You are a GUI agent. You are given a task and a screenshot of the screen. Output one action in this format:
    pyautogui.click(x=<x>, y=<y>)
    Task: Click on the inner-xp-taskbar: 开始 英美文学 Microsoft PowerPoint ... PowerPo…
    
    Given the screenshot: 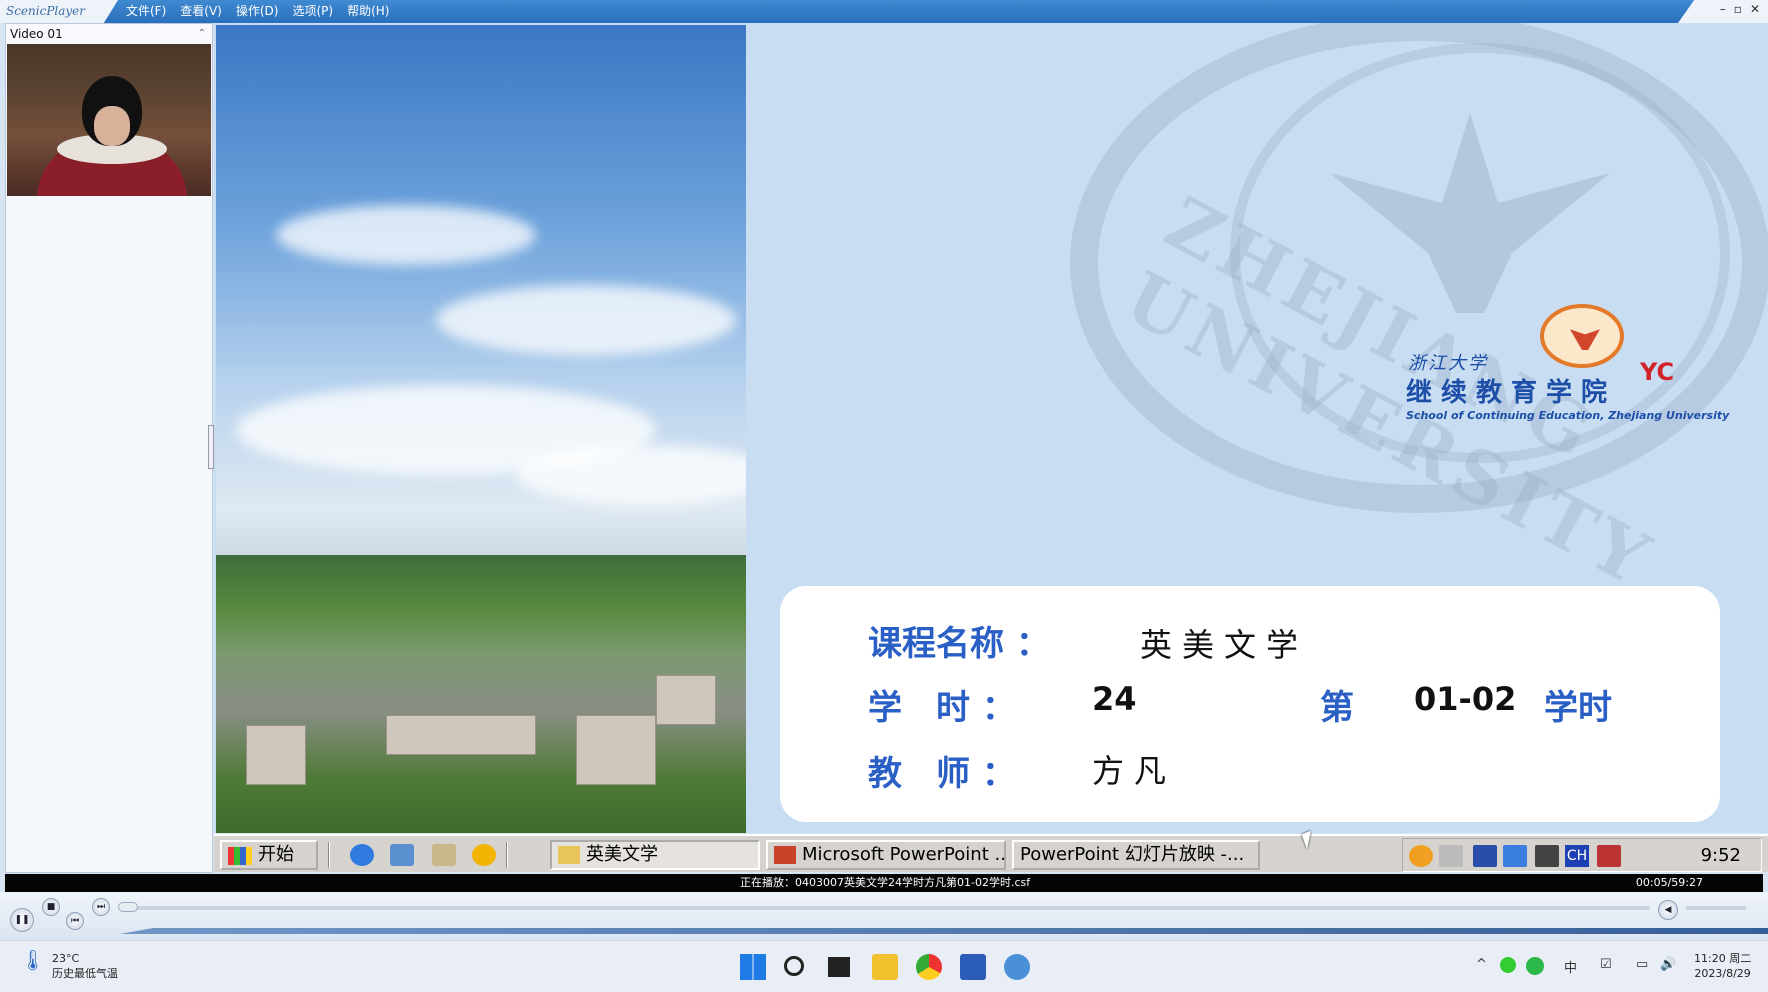 What is the action you would take?
    pyautogui.click(x=991, y=853)
    